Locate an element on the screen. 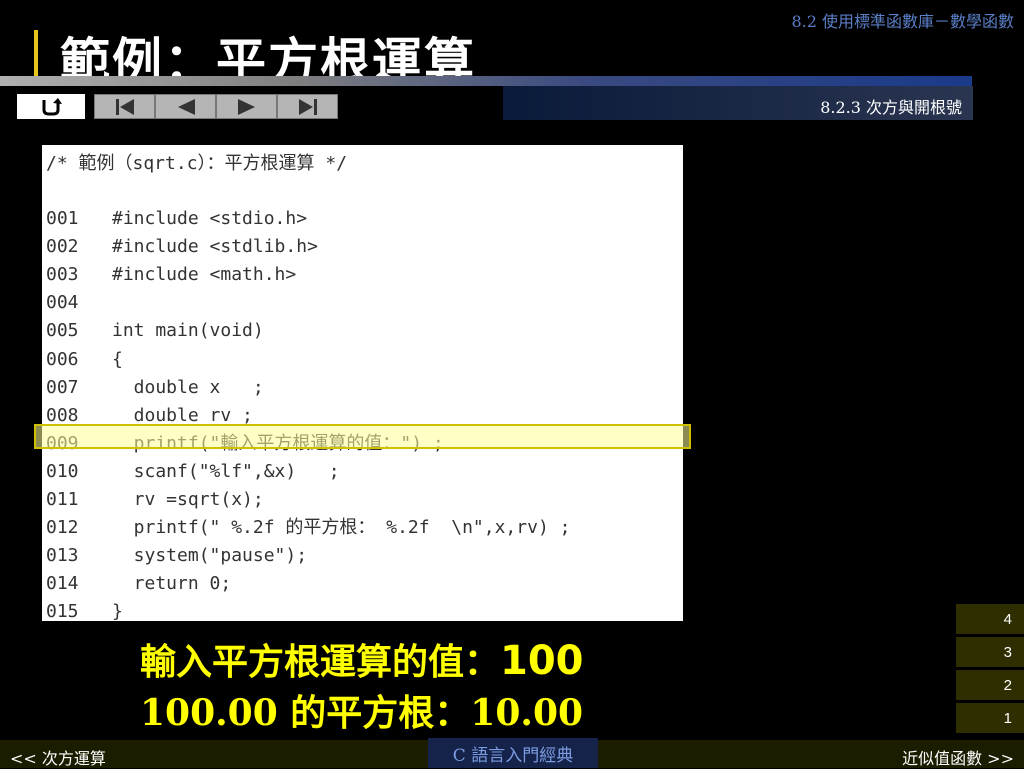  code-line: 002 #include <stdlib.h> is located at coordinates (182, 247).